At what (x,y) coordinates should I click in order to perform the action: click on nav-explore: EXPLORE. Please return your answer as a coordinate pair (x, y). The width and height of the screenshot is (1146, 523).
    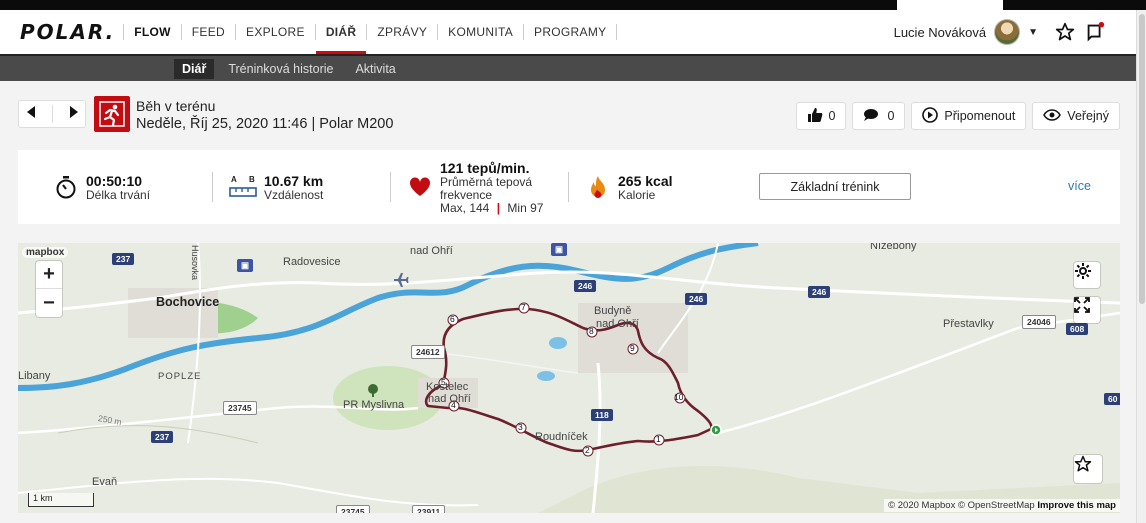
    Looking at the image, I should click on (275, 32).